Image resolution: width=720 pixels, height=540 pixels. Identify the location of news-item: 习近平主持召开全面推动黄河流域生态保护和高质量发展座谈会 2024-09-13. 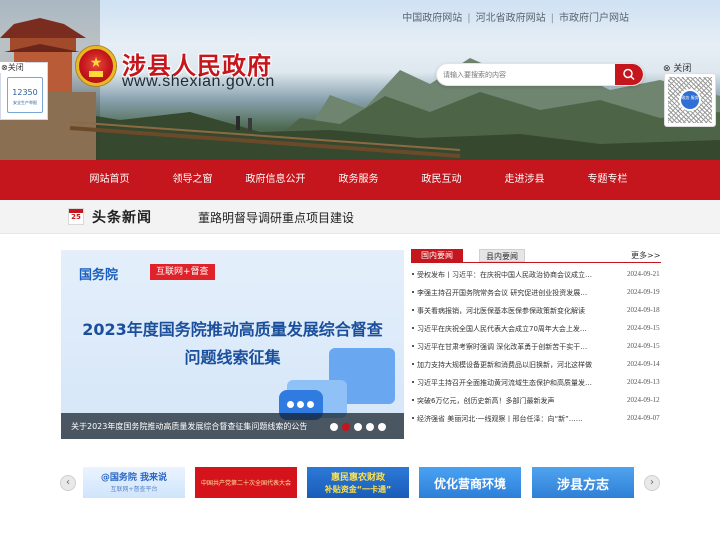
(537, 383).